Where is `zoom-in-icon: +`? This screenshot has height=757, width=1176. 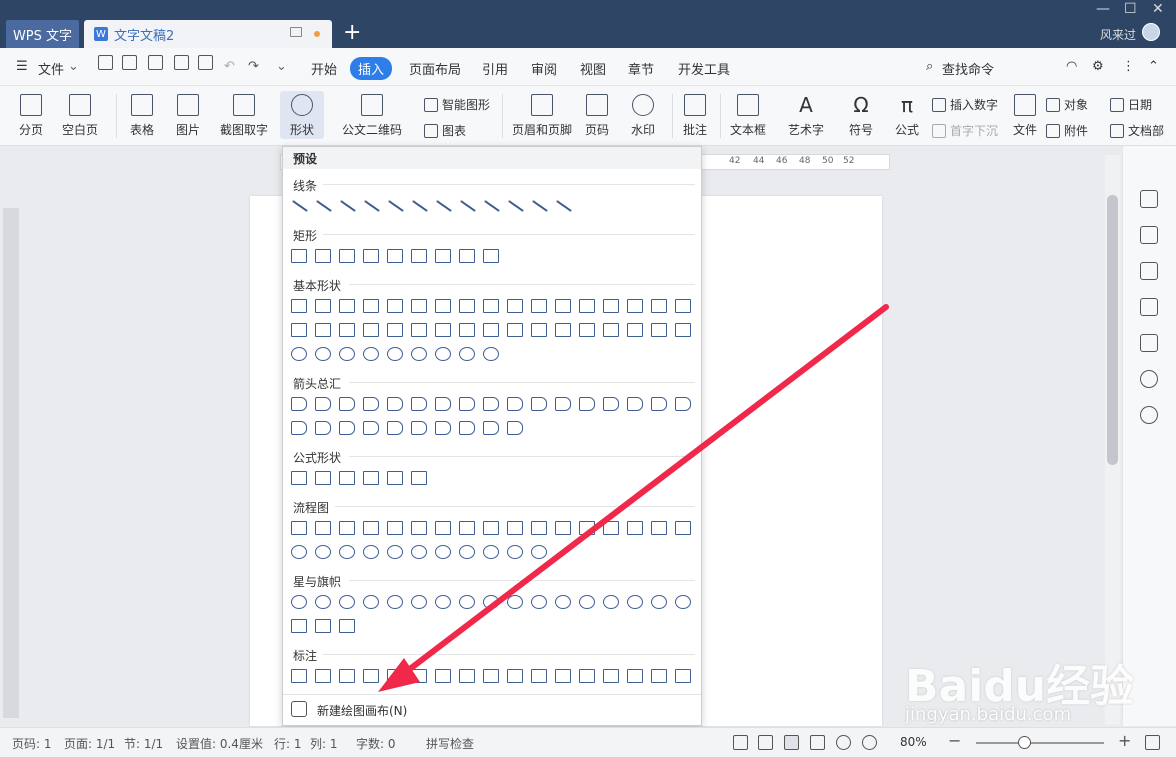
zoom-in-icon: + is located at coordinates (1124, 740).